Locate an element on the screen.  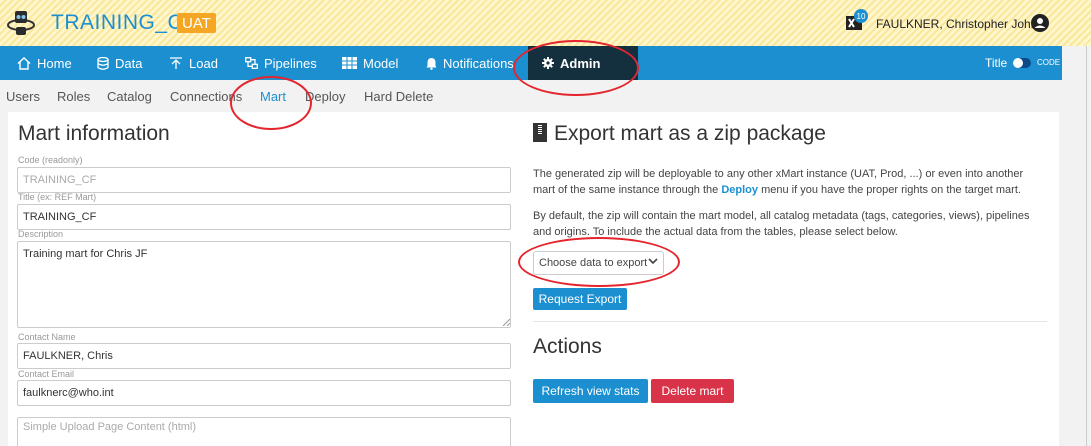
model-icon is located at coordinates (349, 63).